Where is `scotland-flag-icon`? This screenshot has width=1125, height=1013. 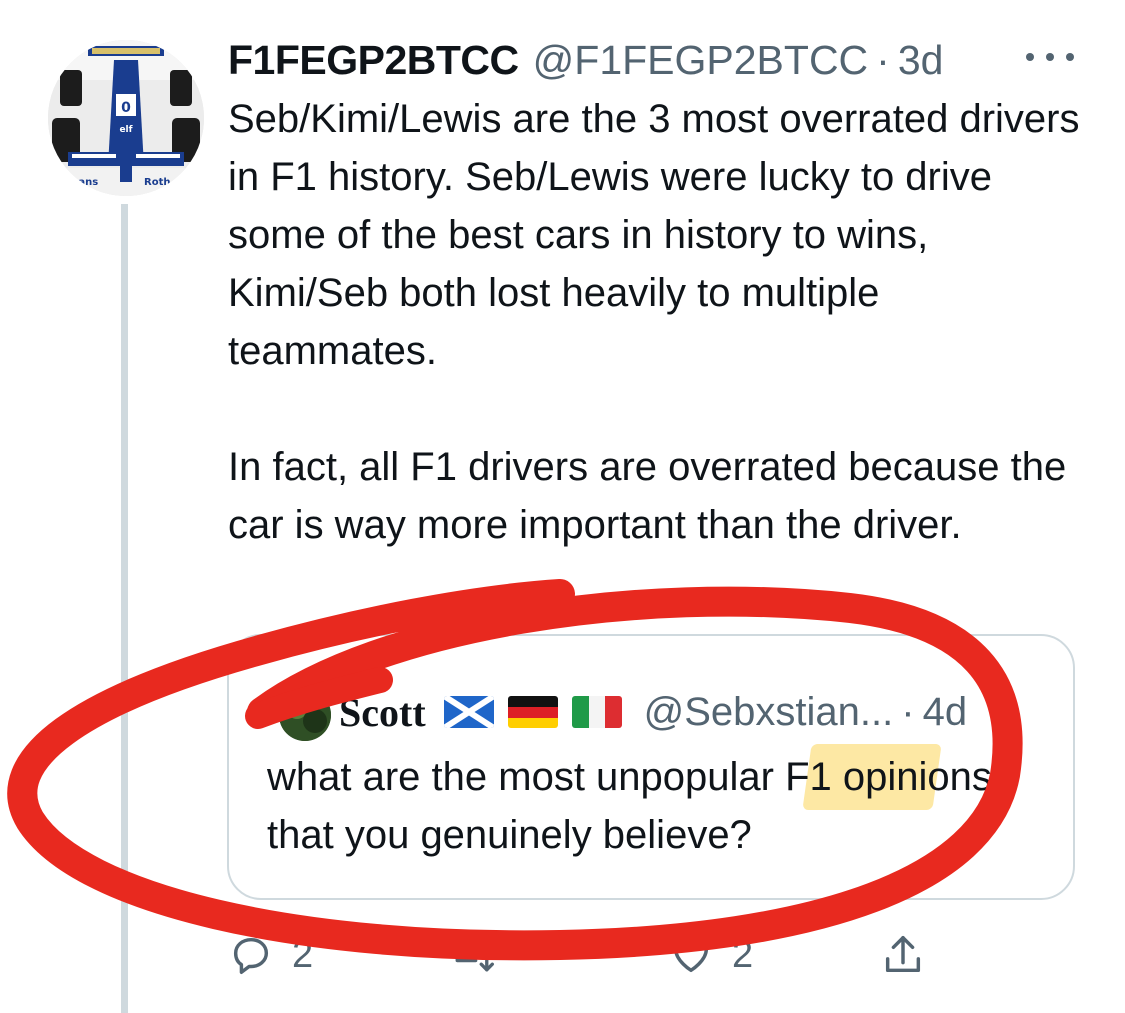
scotland-flag-icon is located at coordinates (468, 712).